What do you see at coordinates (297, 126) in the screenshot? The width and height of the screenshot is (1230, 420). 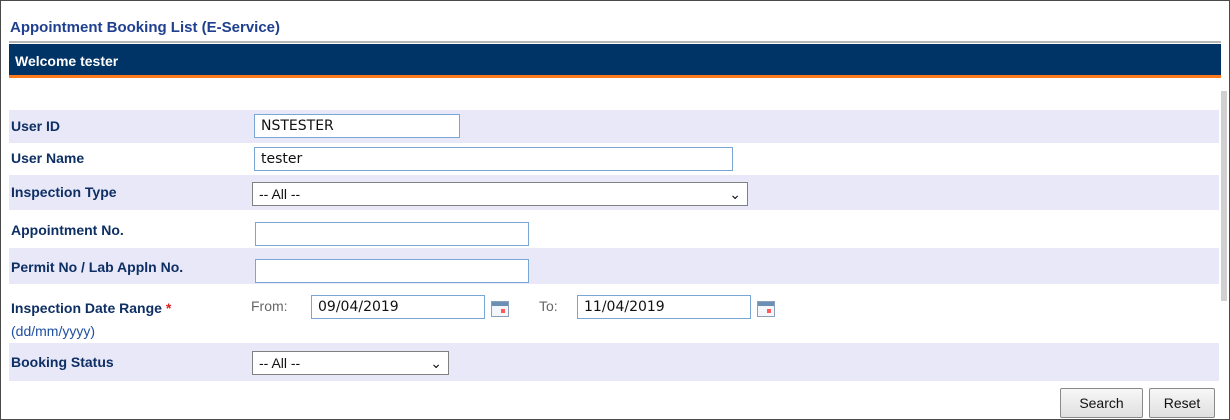 I see `user-id-value: NSTESTER` at bounding box center [297, 126].